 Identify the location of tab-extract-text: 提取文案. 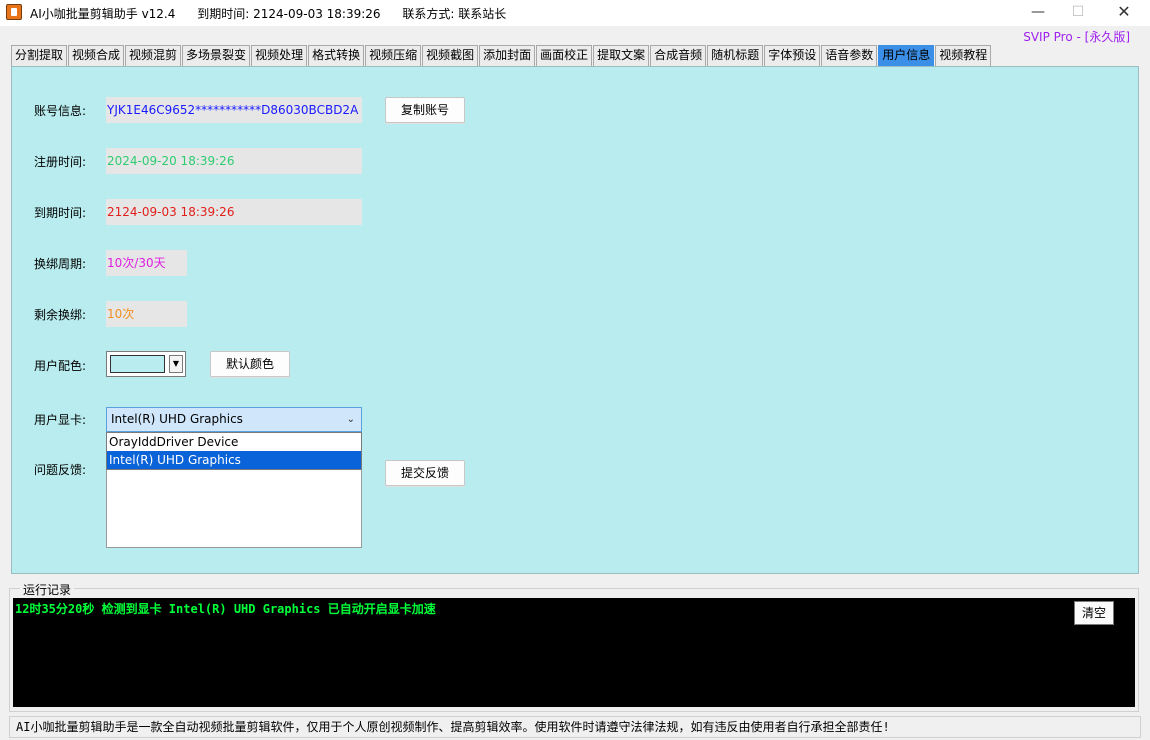
(621, 55).